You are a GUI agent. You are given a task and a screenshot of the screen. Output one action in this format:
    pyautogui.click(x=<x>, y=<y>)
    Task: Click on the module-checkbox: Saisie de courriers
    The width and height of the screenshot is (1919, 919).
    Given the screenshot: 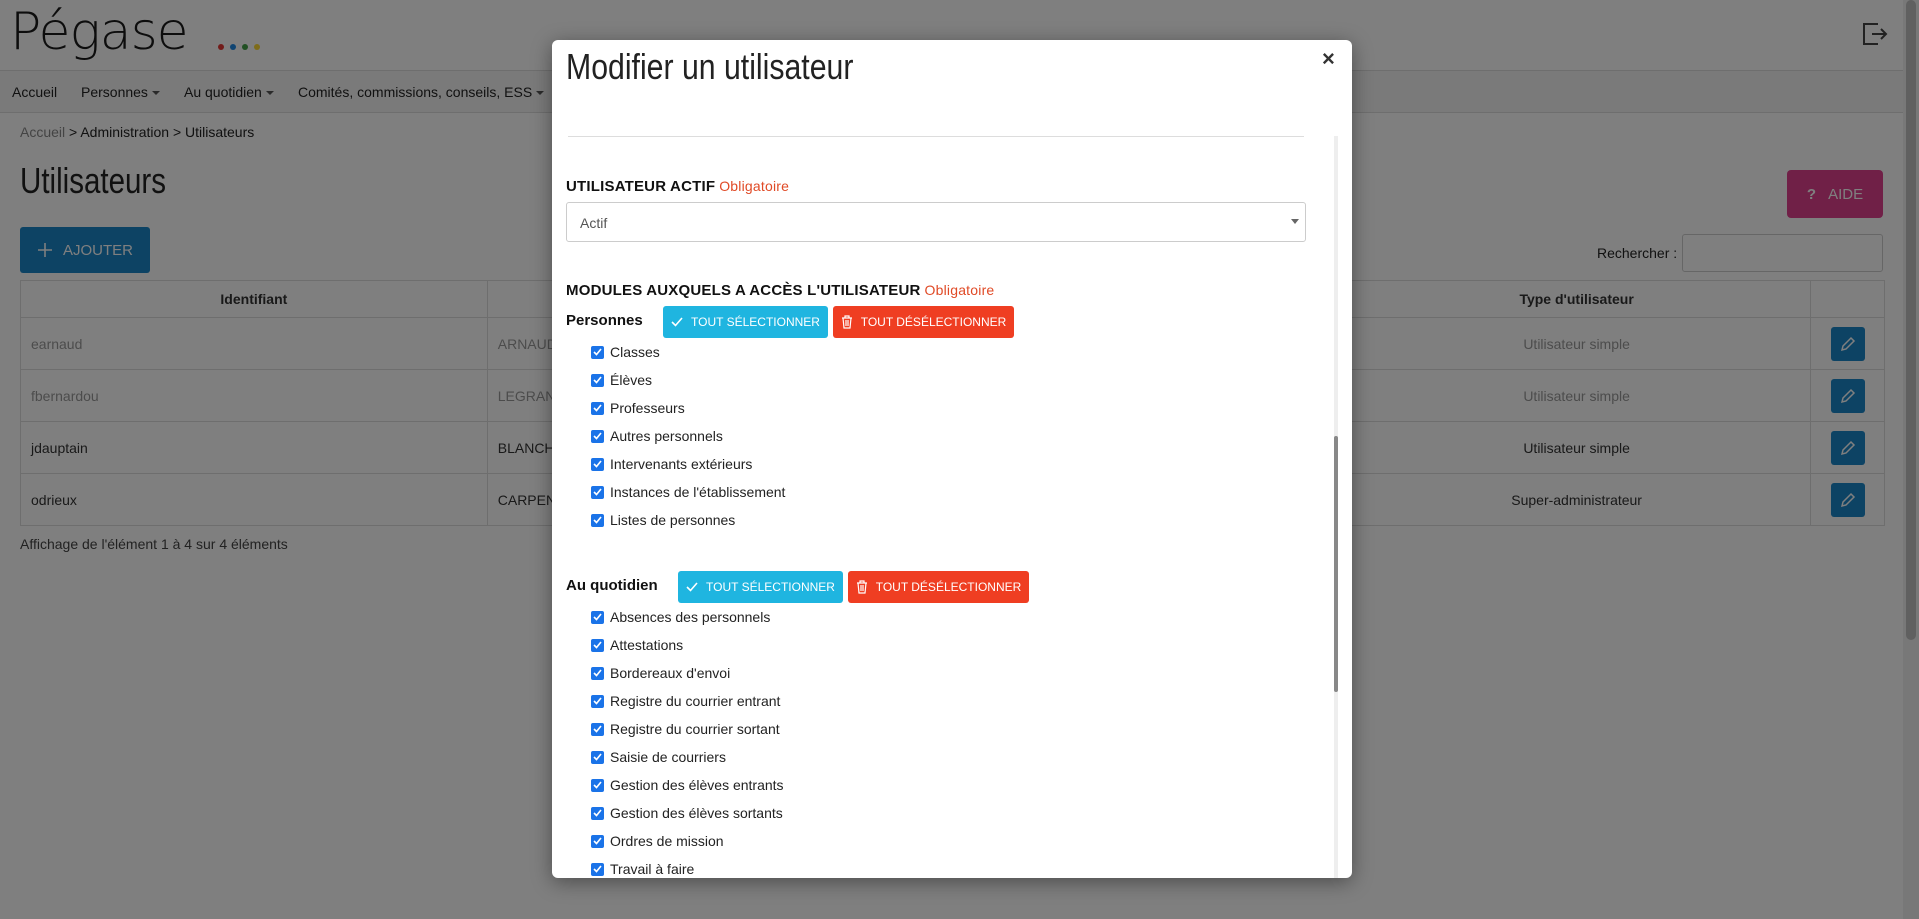 What is the action you would take?
    pyautogui.click(x=658, y=757)
    